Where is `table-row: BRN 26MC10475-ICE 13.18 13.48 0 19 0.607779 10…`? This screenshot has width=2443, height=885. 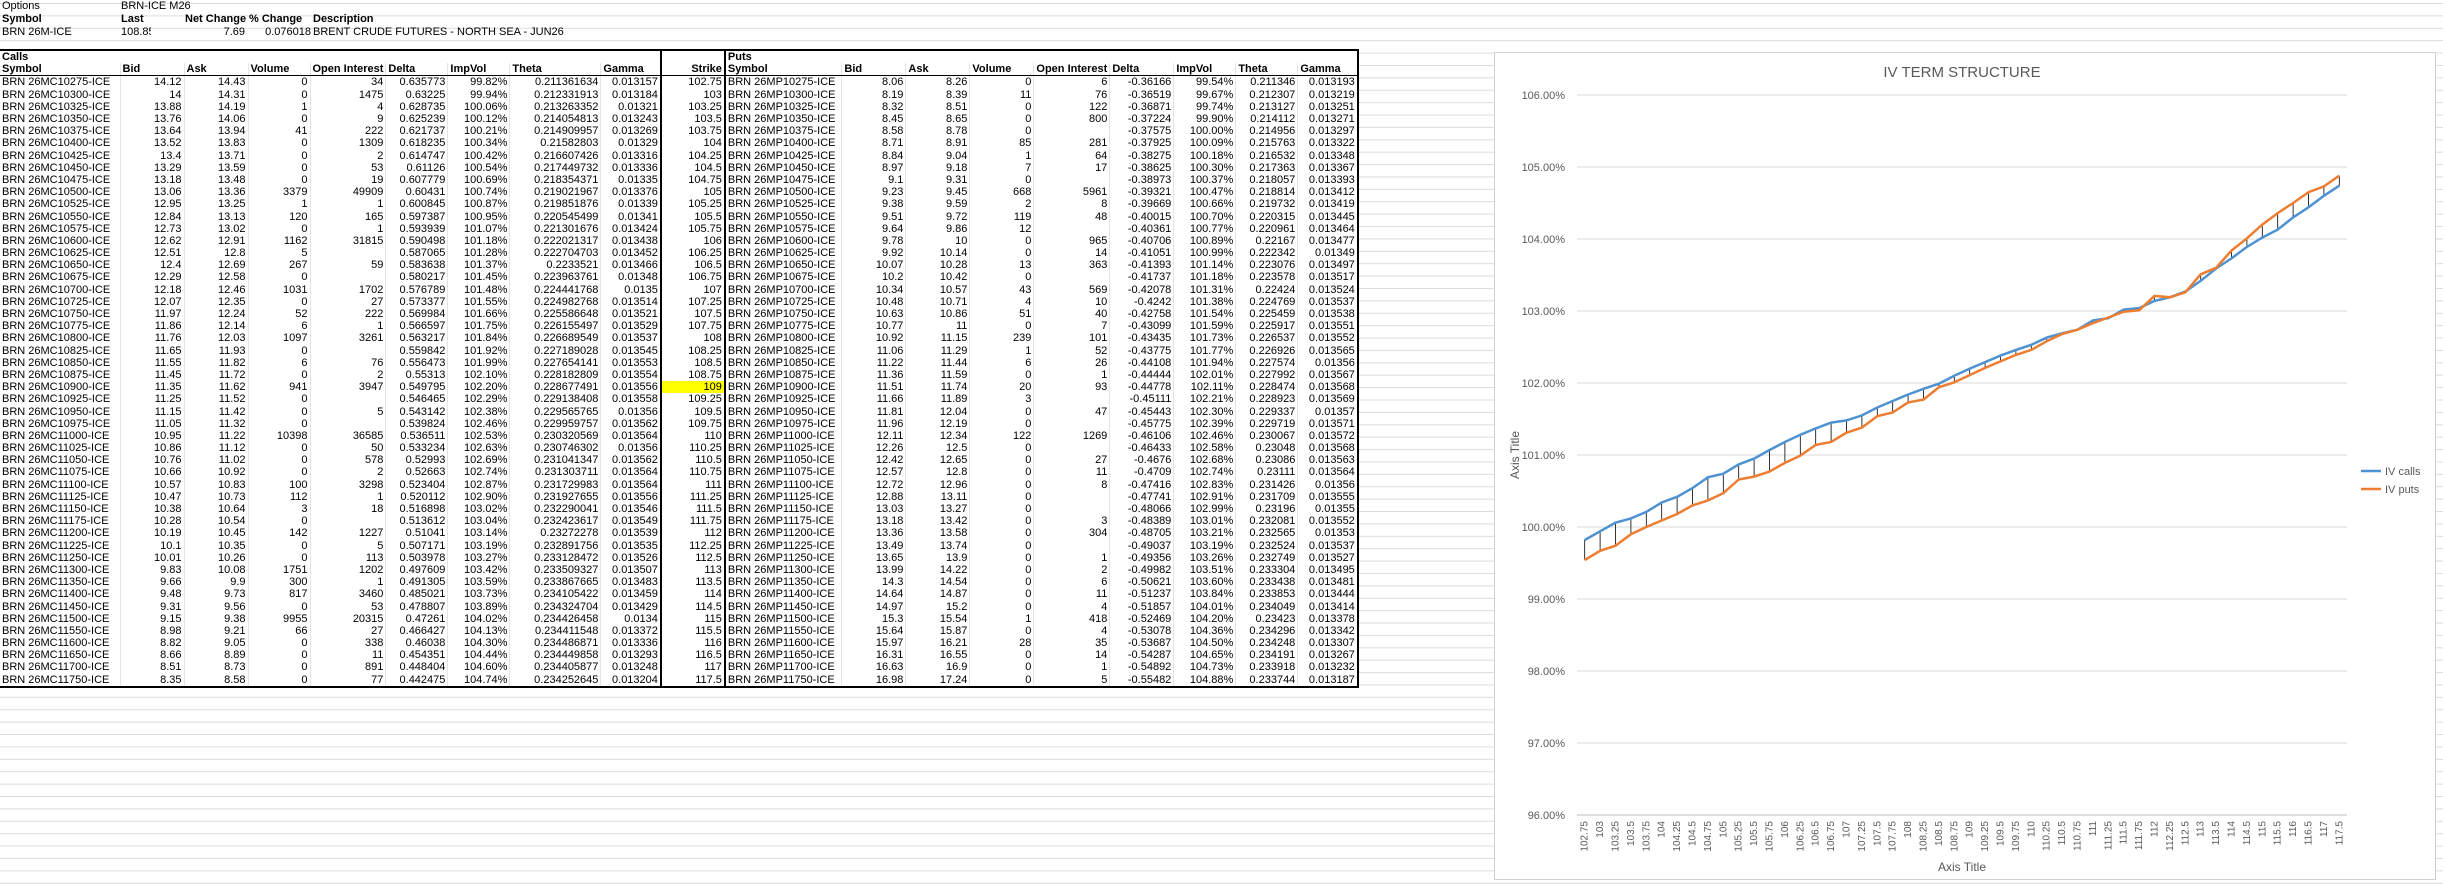
table-row: BRN 26MC10475-ICE 13.18 13.48 0 19 0.607779 10… is located at coordinates (679, 180).